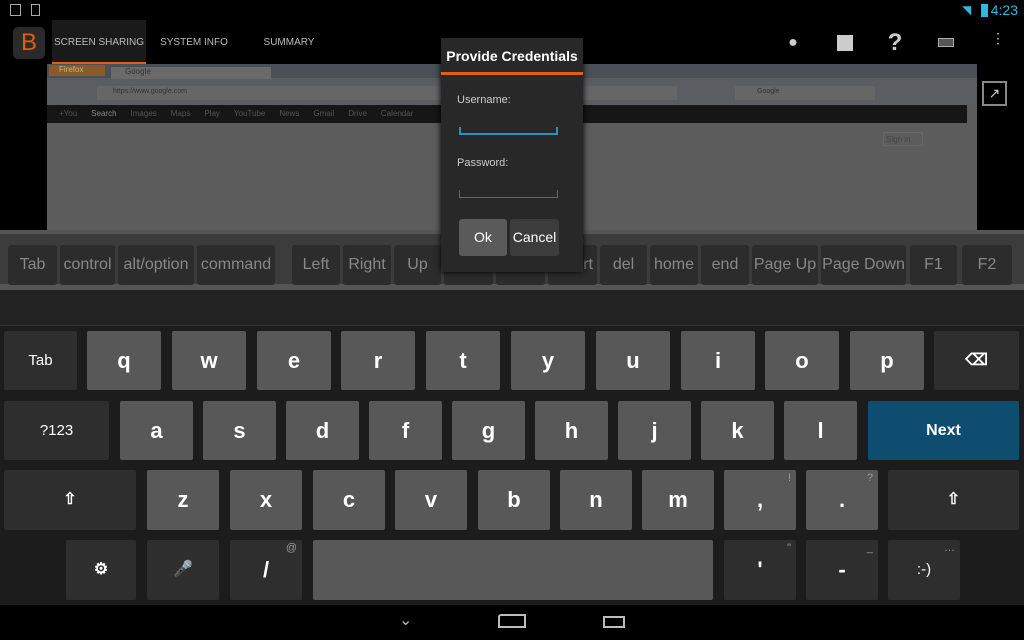  I want to click on google-link: Maps, so click(180, 113).